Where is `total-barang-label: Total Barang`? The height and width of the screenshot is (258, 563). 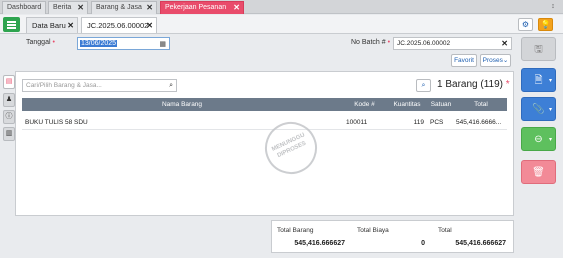 total-barang-label: Total Barang is located at coordinates (295, 230).